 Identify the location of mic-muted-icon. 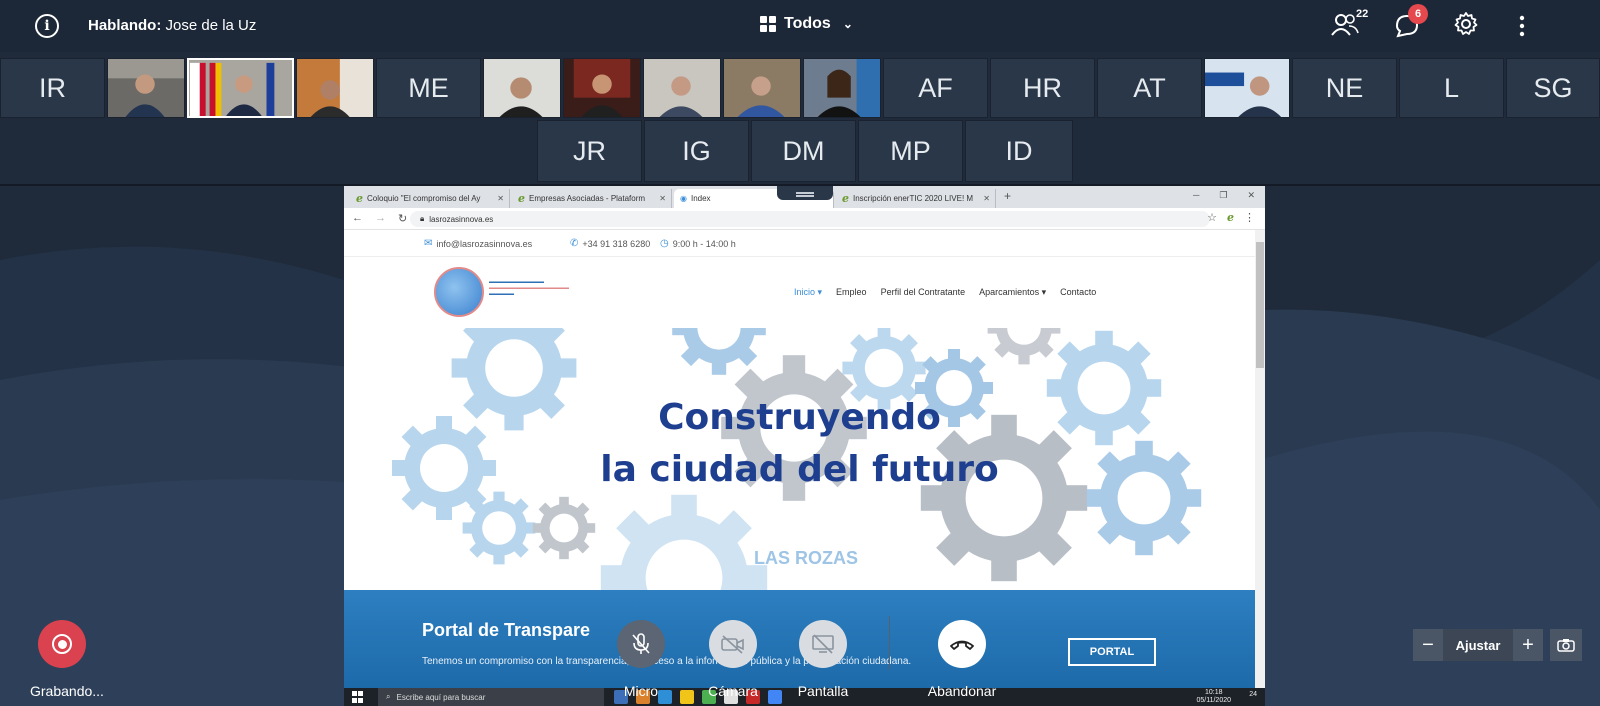
(641, 643).